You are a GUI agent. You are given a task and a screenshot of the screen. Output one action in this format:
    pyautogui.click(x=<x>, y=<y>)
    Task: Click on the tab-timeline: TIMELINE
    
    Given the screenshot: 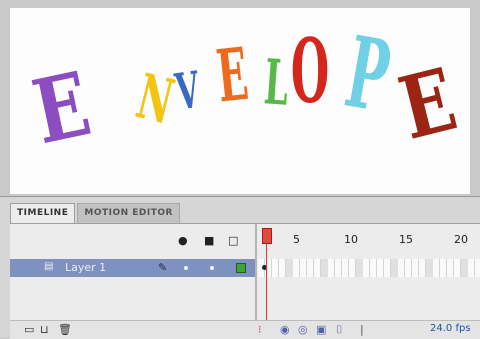 What is the action you would take?
    pyautogui.click(x=43, y=213)
    